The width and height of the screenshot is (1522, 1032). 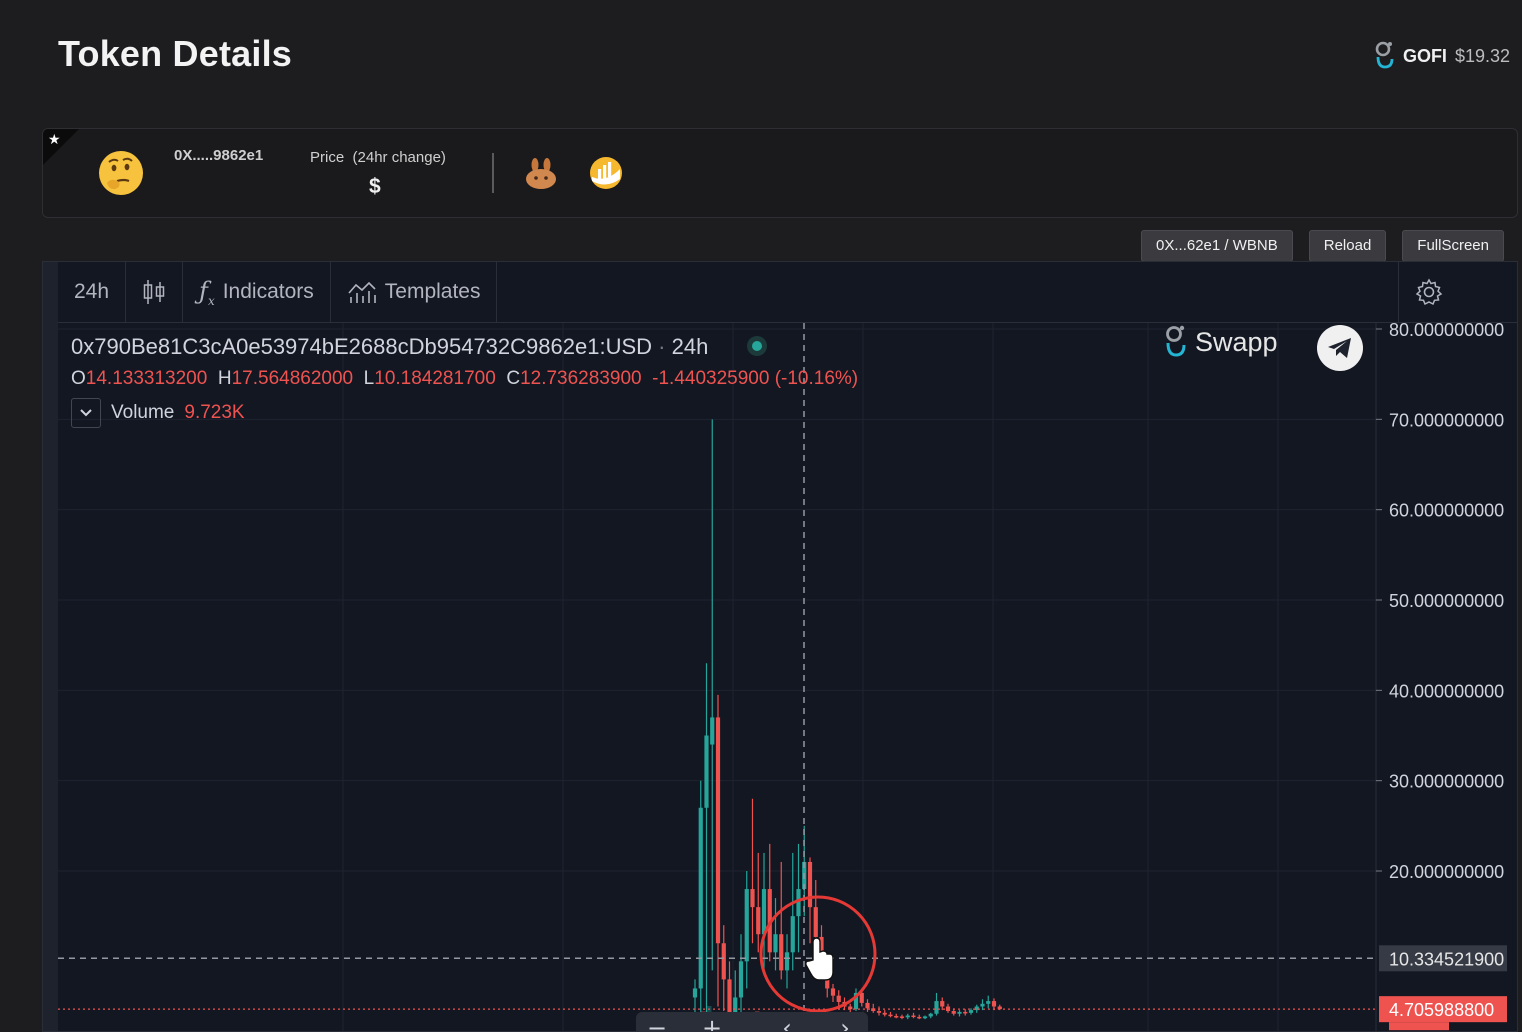 I want to click on reload-button: Reload, so click(x=1347, y=246).